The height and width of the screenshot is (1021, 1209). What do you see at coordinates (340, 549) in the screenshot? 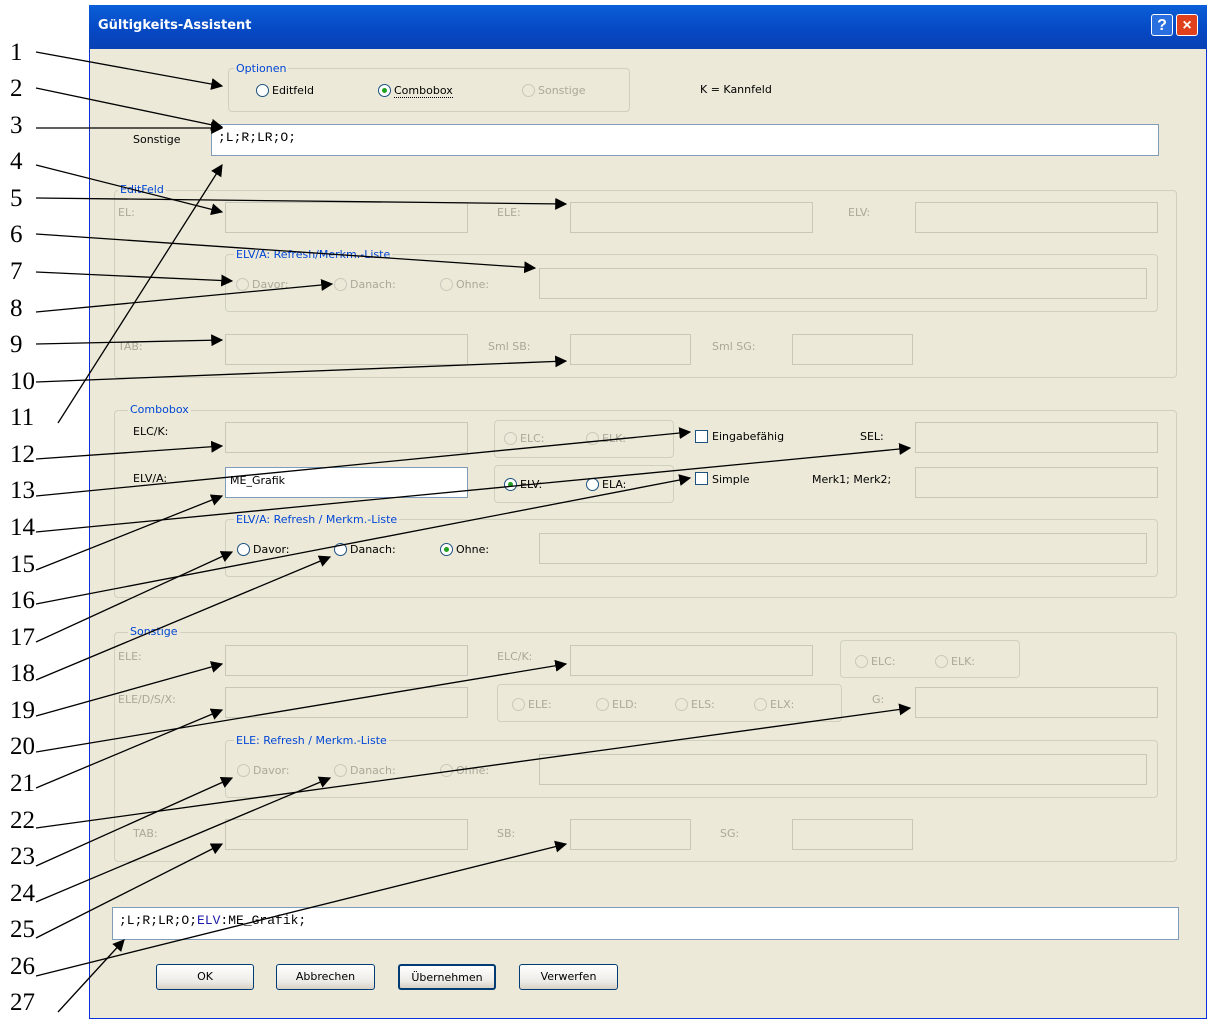
I see `combobox-danach-radio` at bounding box center [340, 549].